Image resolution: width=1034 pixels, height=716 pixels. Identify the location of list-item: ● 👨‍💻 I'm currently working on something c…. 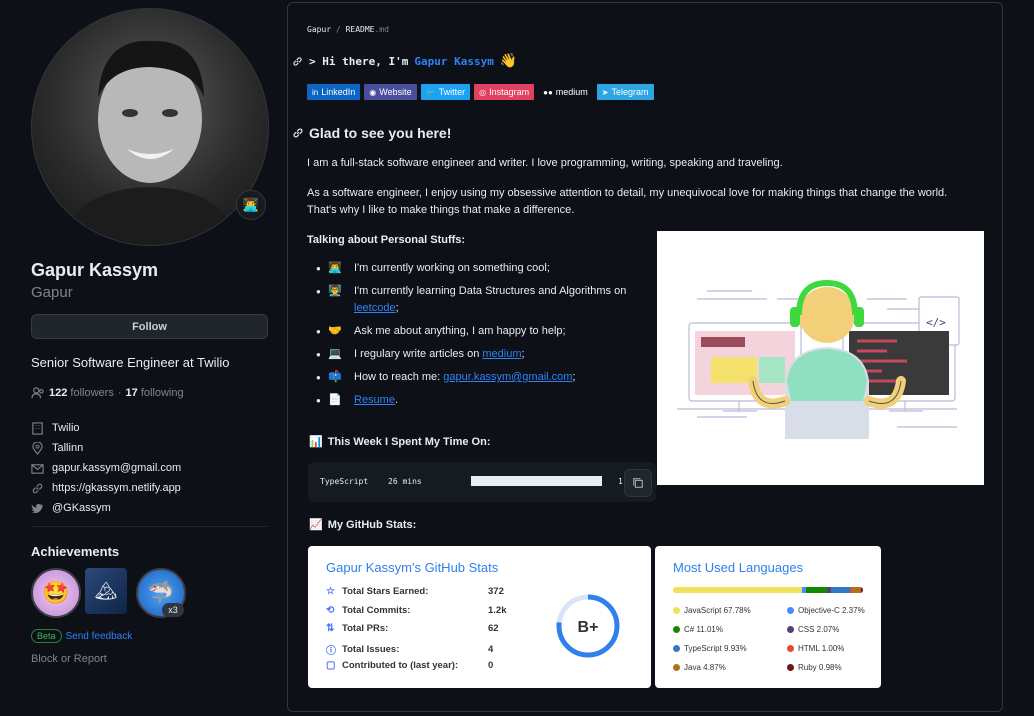
(481, 268).